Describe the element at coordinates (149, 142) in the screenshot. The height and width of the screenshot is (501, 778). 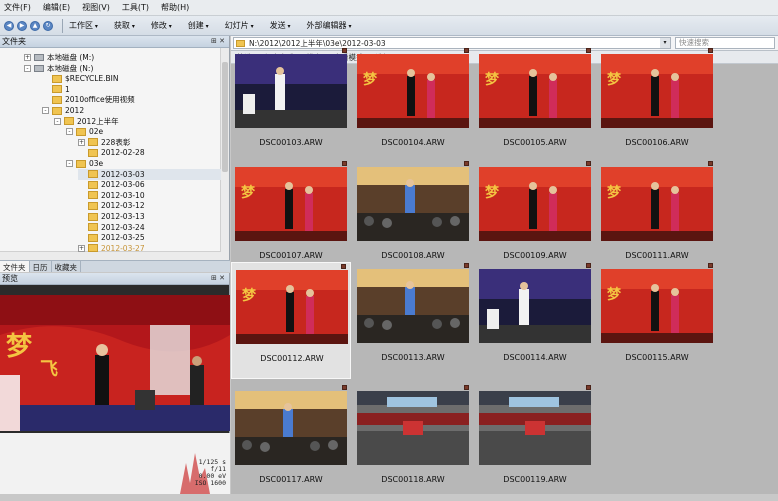
I see `tree-node: +228表彰` at that location.